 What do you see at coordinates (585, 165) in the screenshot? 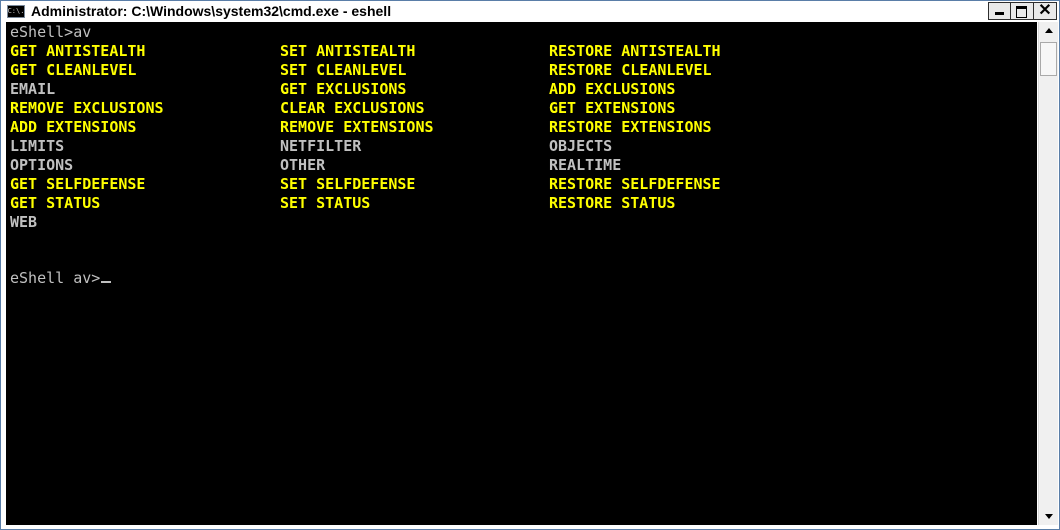
I see `command-entry: REALTIME` at bounding box center [585, 165].